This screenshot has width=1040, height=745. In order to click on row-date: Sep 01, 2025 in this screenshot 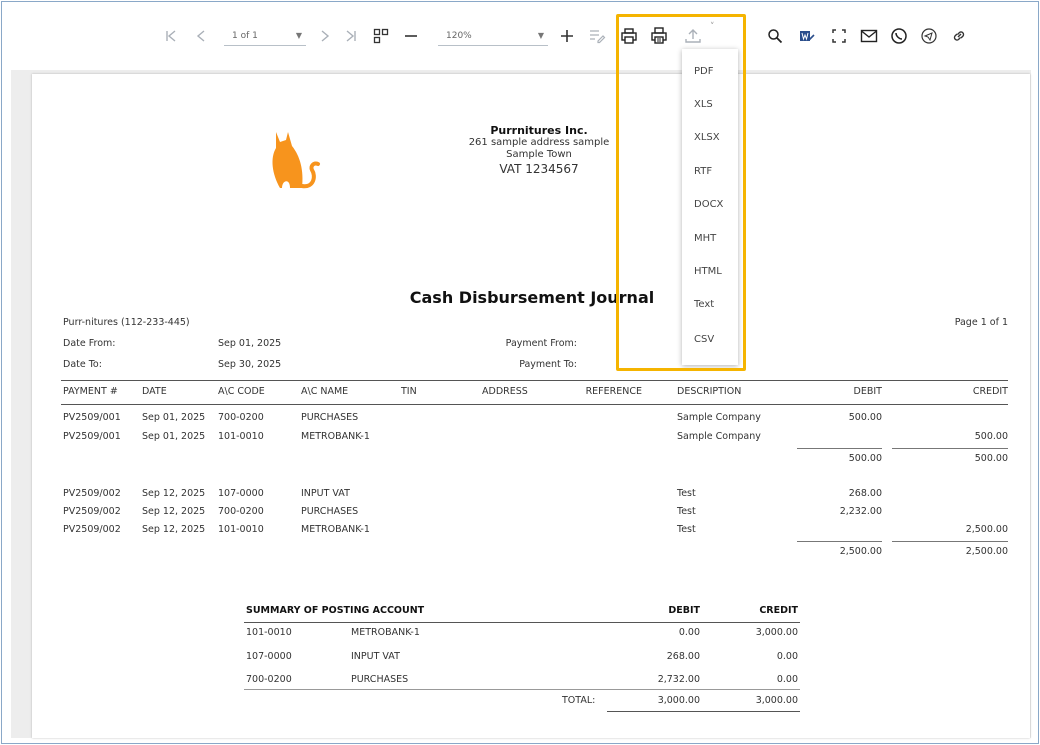, I will do `click(174, 436)`.